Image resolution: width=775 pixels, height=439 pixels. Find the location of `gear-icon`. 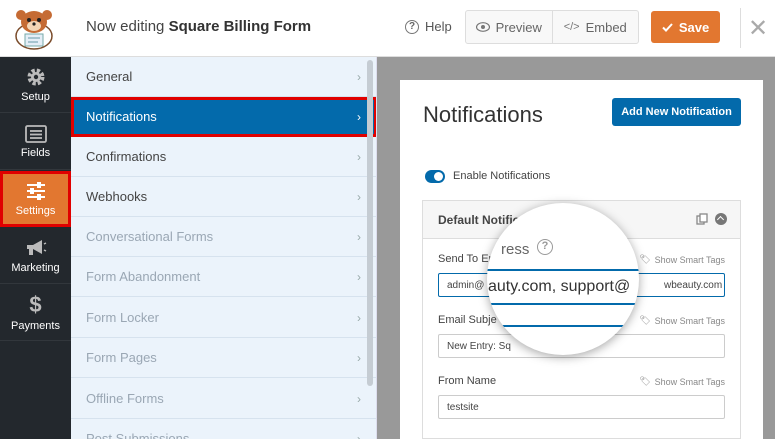

gear-icon is located at coordinates (35, 76).